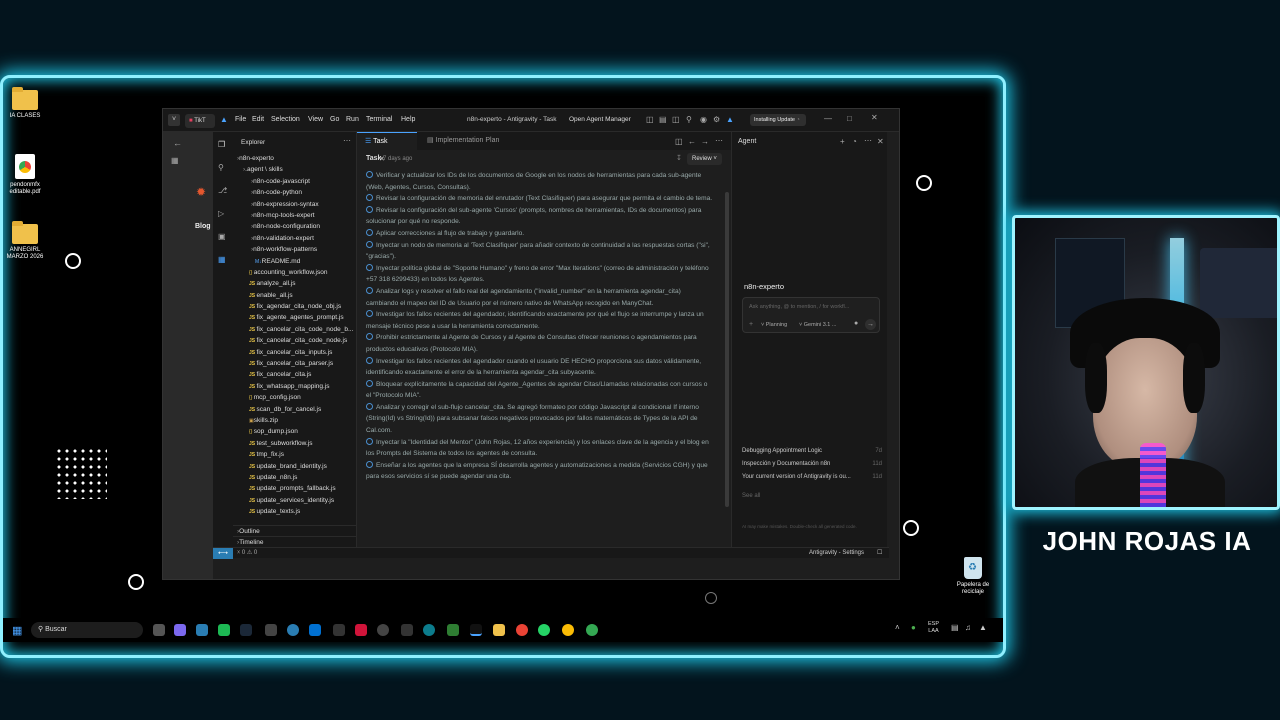 The image size is (1280, 720). Describe the element at coordinates (361, 630) in the screenshot. I see `tiktok-icon` at that location.